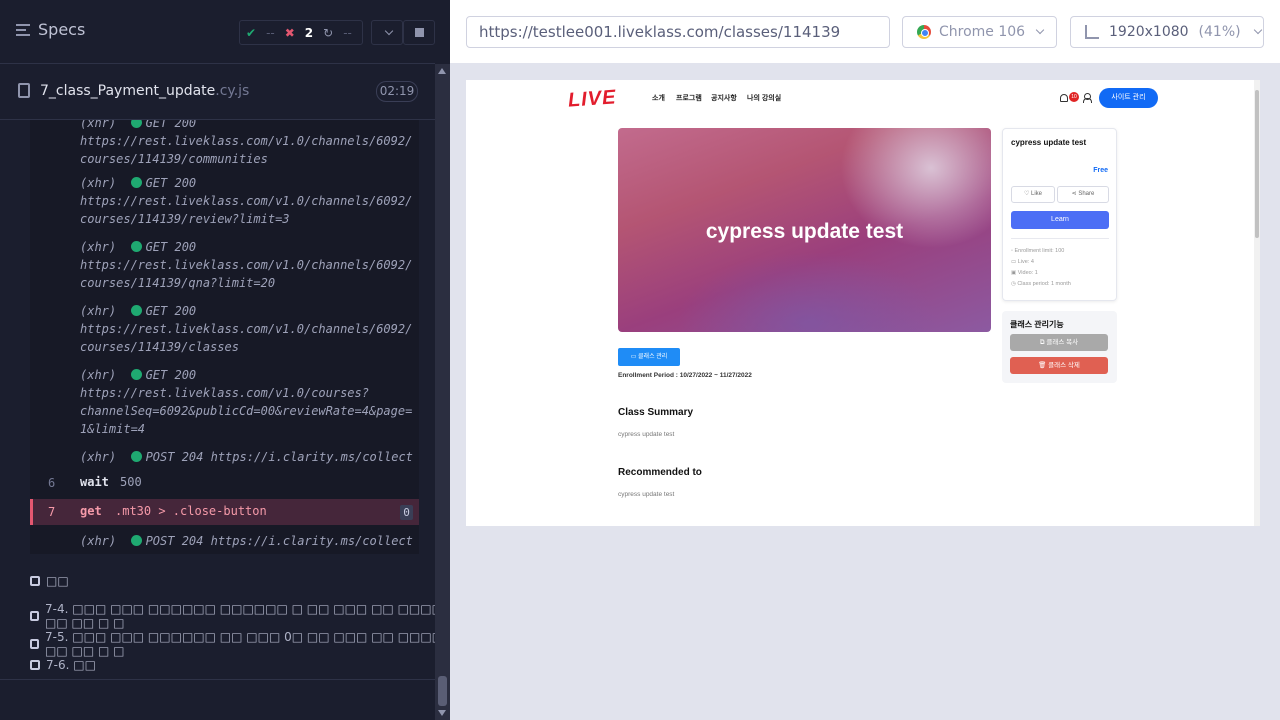 The image size is (1280, 720). I want to click on like-button: ♡ Like, so click(1033, 194).